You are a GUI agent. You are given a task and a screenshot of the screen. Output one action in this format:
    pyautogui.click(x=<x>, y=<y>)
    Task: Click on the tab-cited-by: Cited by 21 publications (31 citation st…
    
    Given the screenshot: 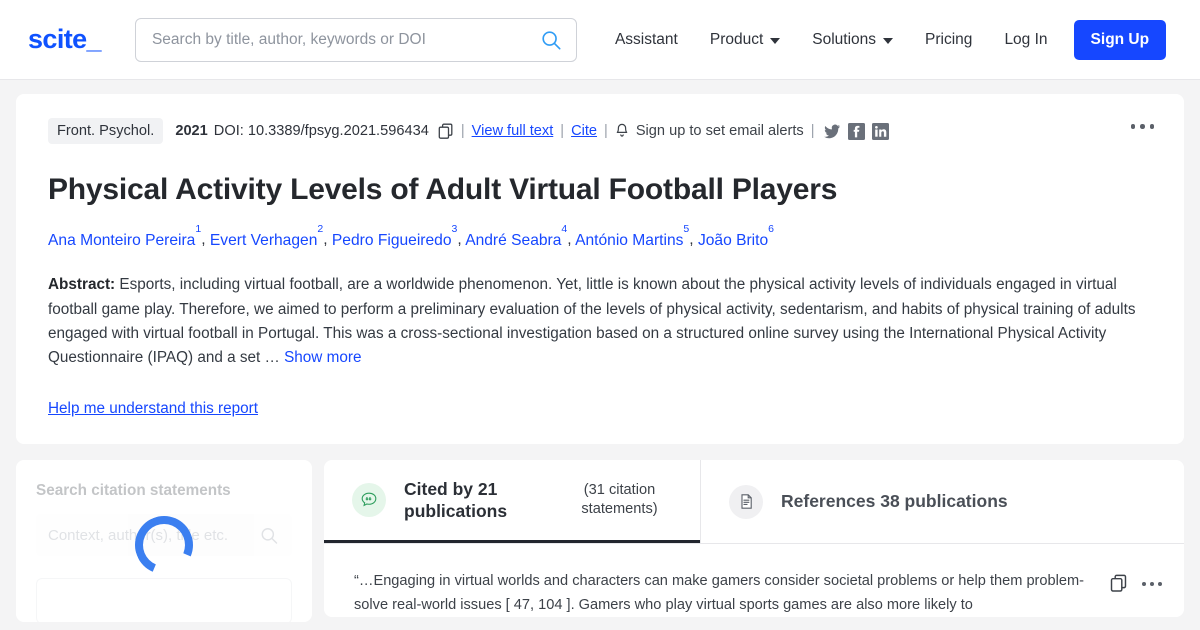 What is the action you would take?
    pyautogui.click(x=512, y=502)
    